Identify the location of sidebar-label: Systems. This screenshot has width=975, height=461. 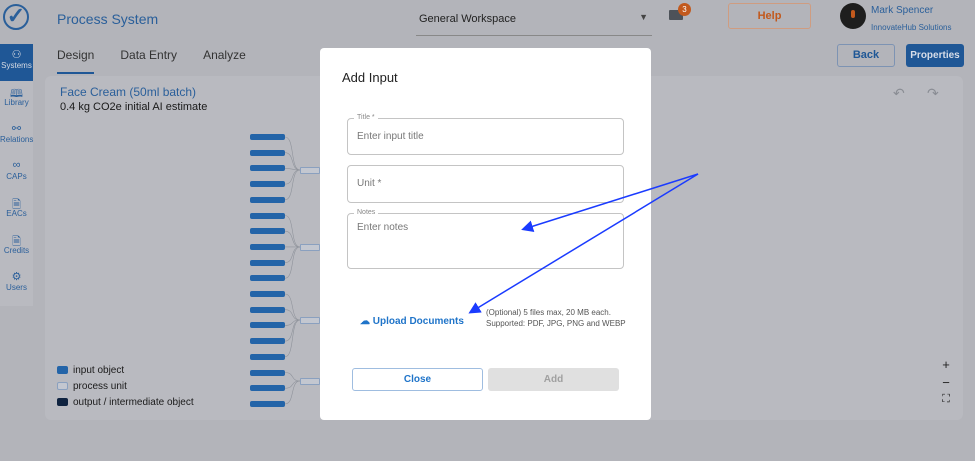
(16, 65).